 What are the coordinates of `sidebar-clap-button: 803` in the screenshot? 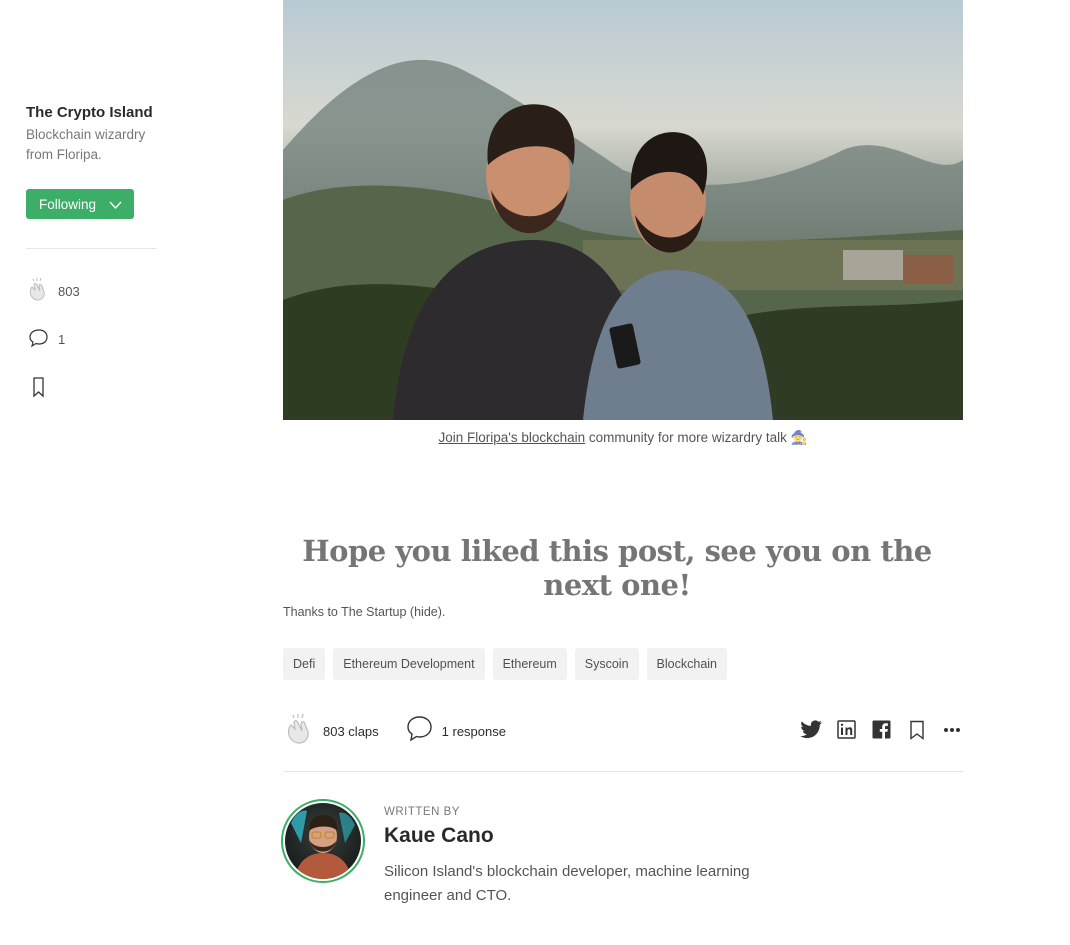 It's located at (53, 291).